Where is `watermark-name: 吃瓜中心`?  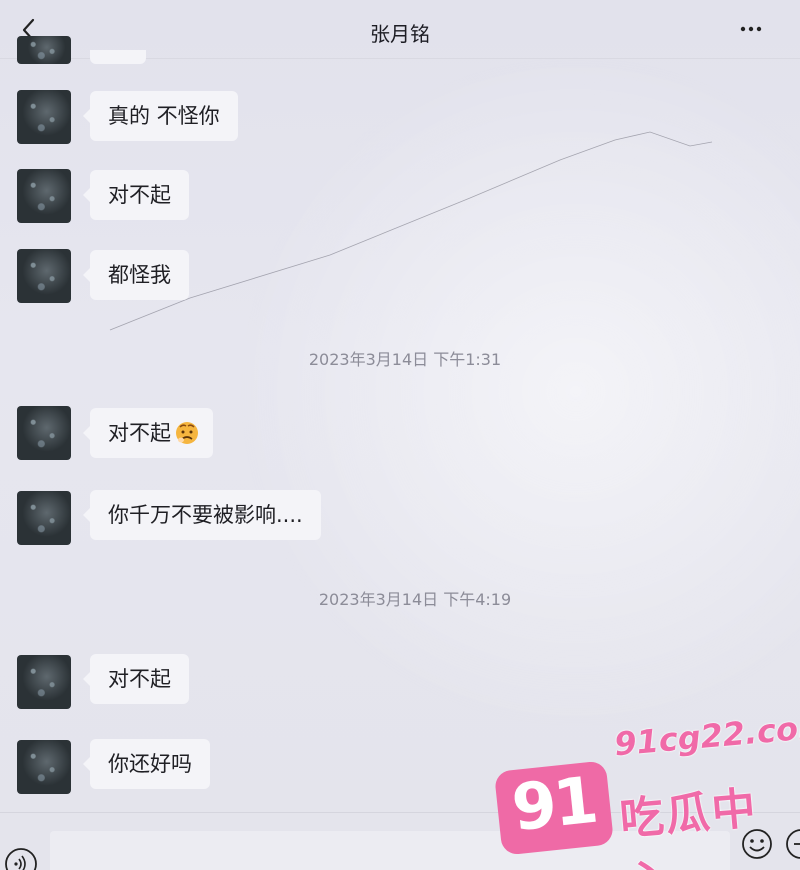 watermark-name: 吃瓜中心 is located at coordinates (688, 826).